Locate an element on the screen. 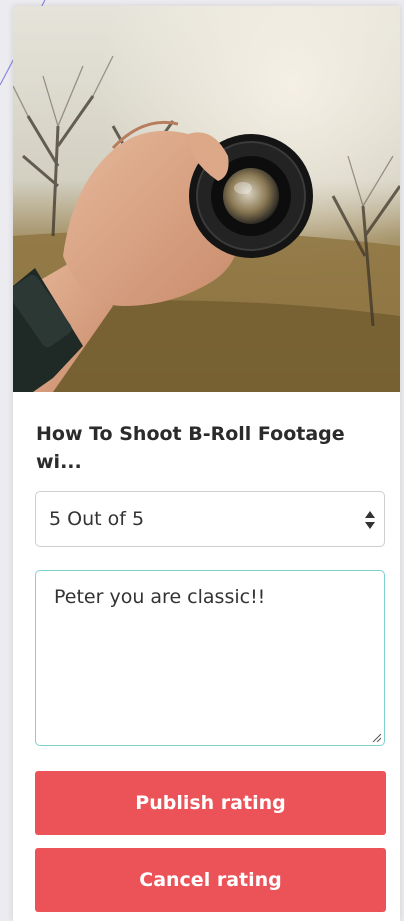 This screenshot has width=404, height=921. rating-select: 5 Out of 5 is located at coordinates (210, 519).